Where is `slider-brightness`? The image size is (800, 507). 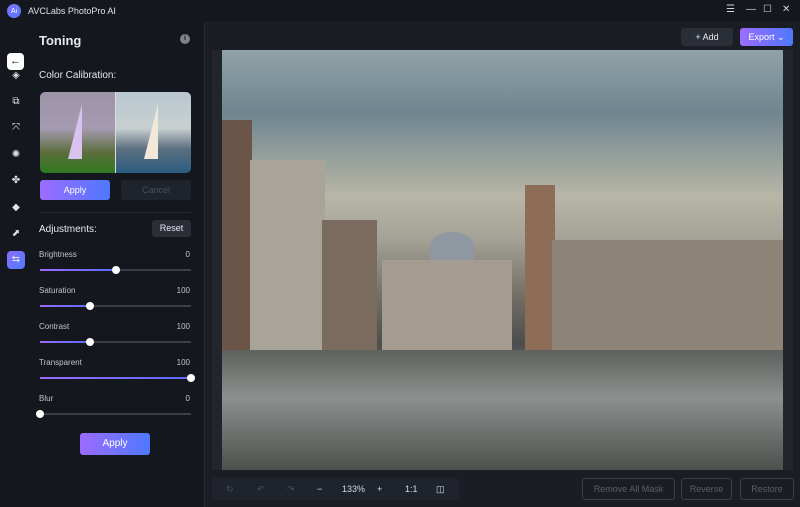 slider-brightness is located at coordinates (115, 270).